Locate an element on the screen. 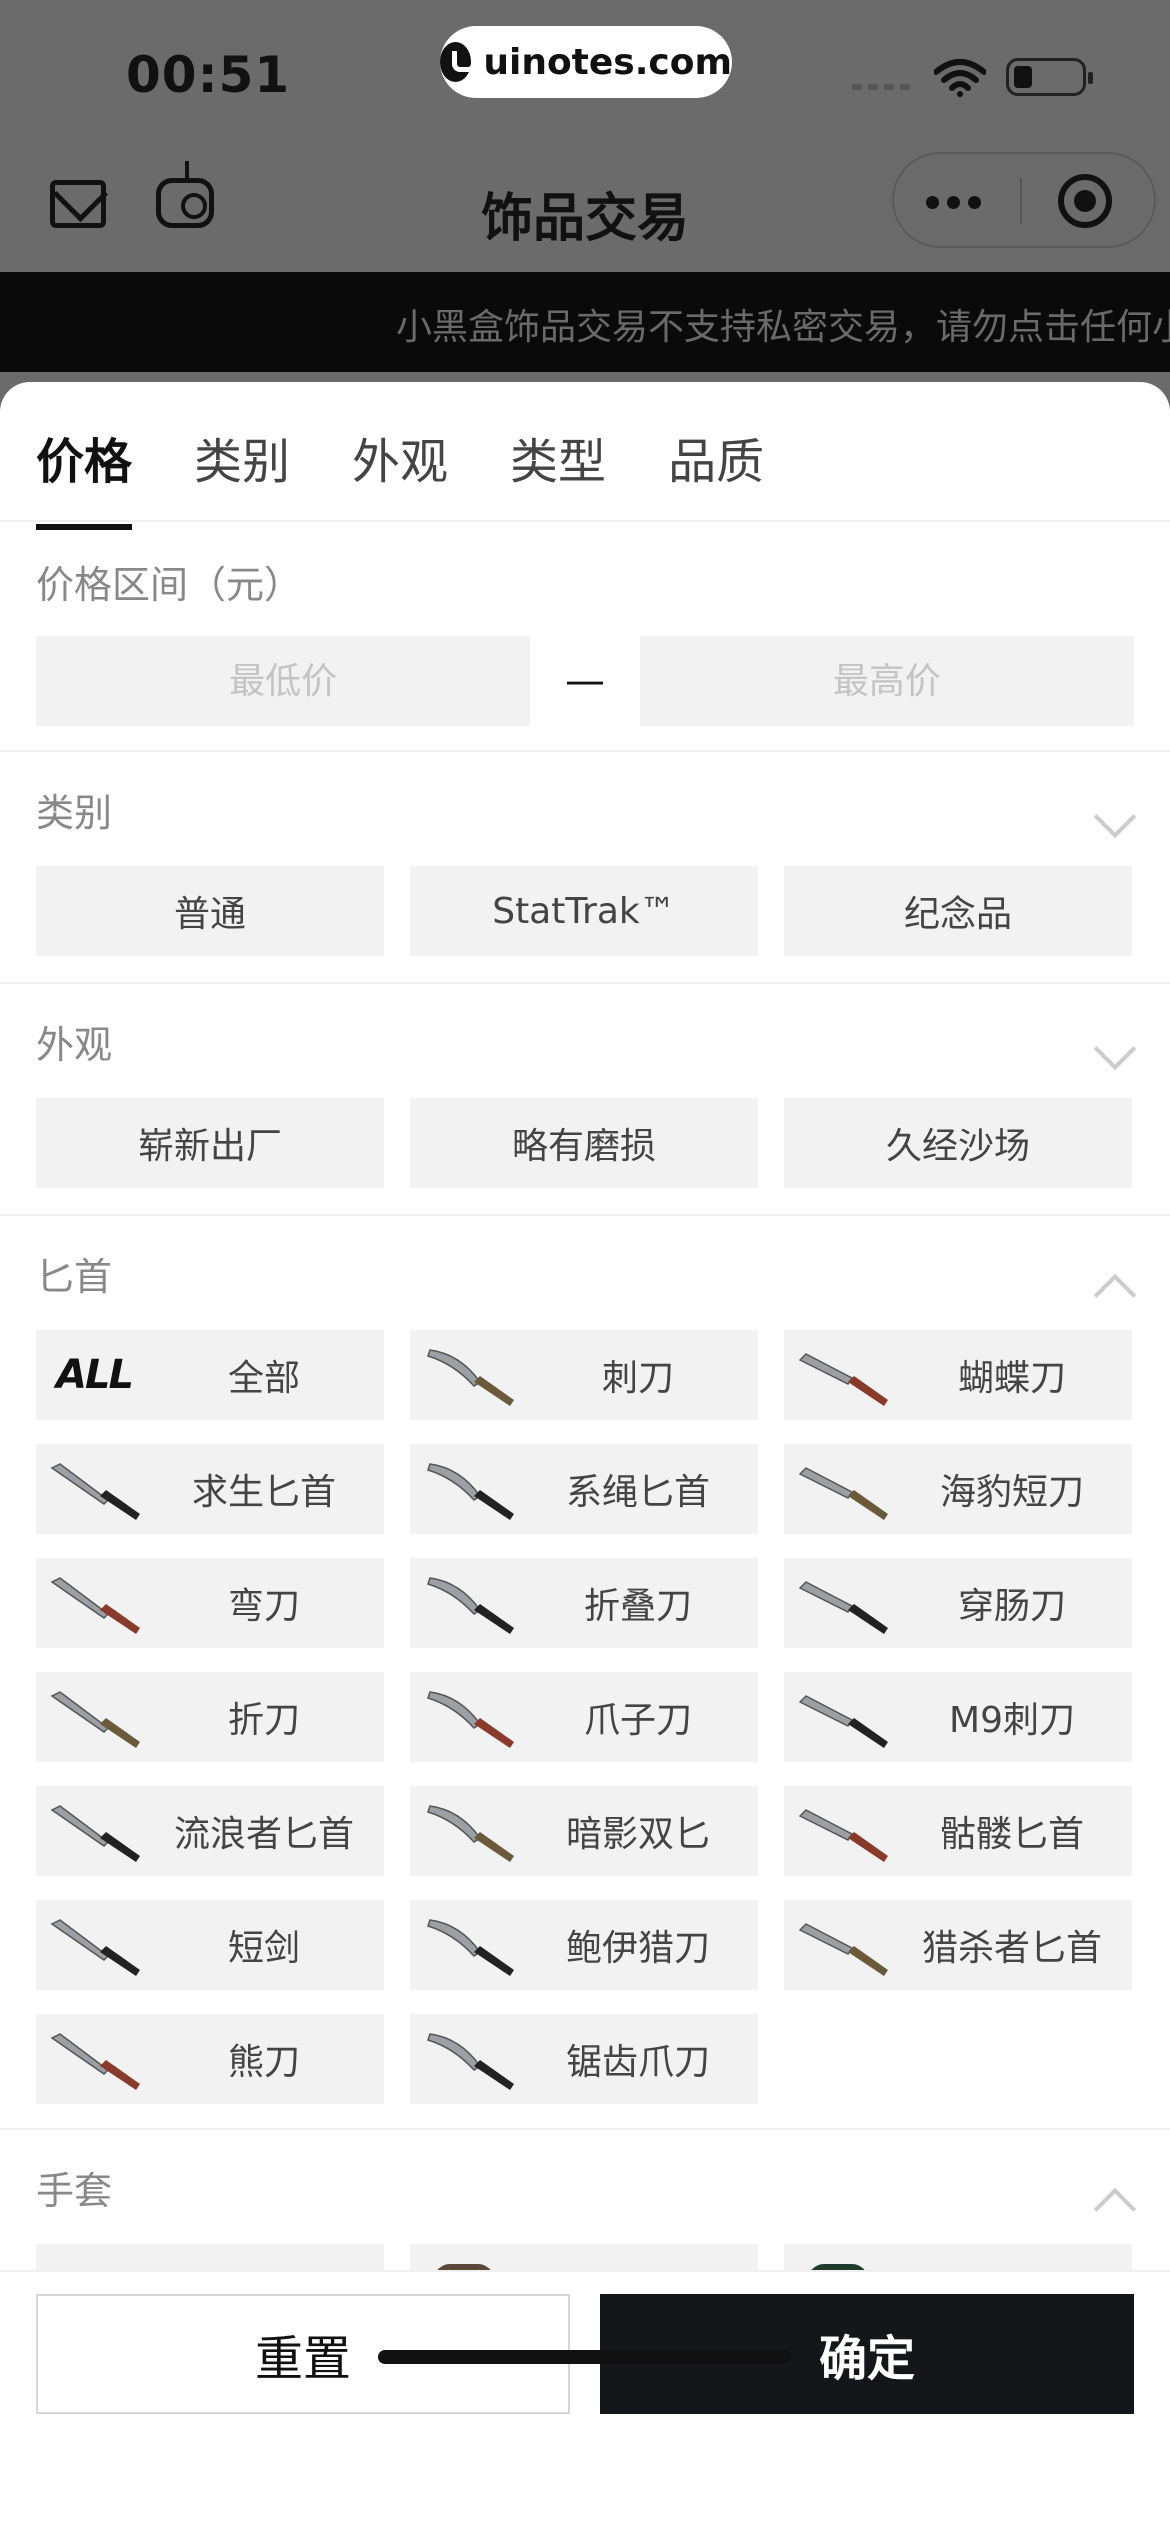 The height and width of the screenshot is (2532, 1170). exterior-option-minimal-wear: 略有磨损 is located at coordinates (584, 1143).